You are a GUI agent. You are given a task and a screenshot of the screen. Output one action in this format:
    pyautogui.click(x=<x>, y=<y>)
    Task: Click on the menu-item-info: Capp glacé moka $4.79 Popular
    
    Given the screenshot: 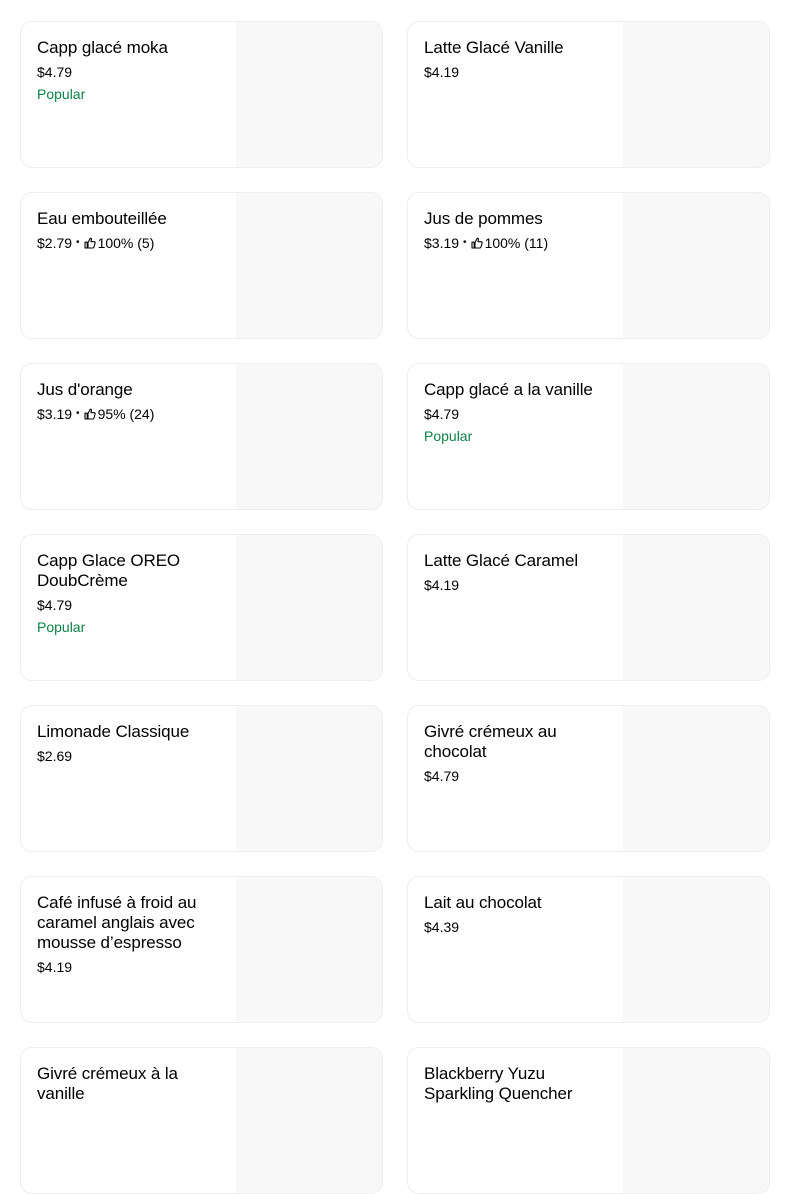 What is the action you would take?
    pyautogui.click(x=127, y=70)
    